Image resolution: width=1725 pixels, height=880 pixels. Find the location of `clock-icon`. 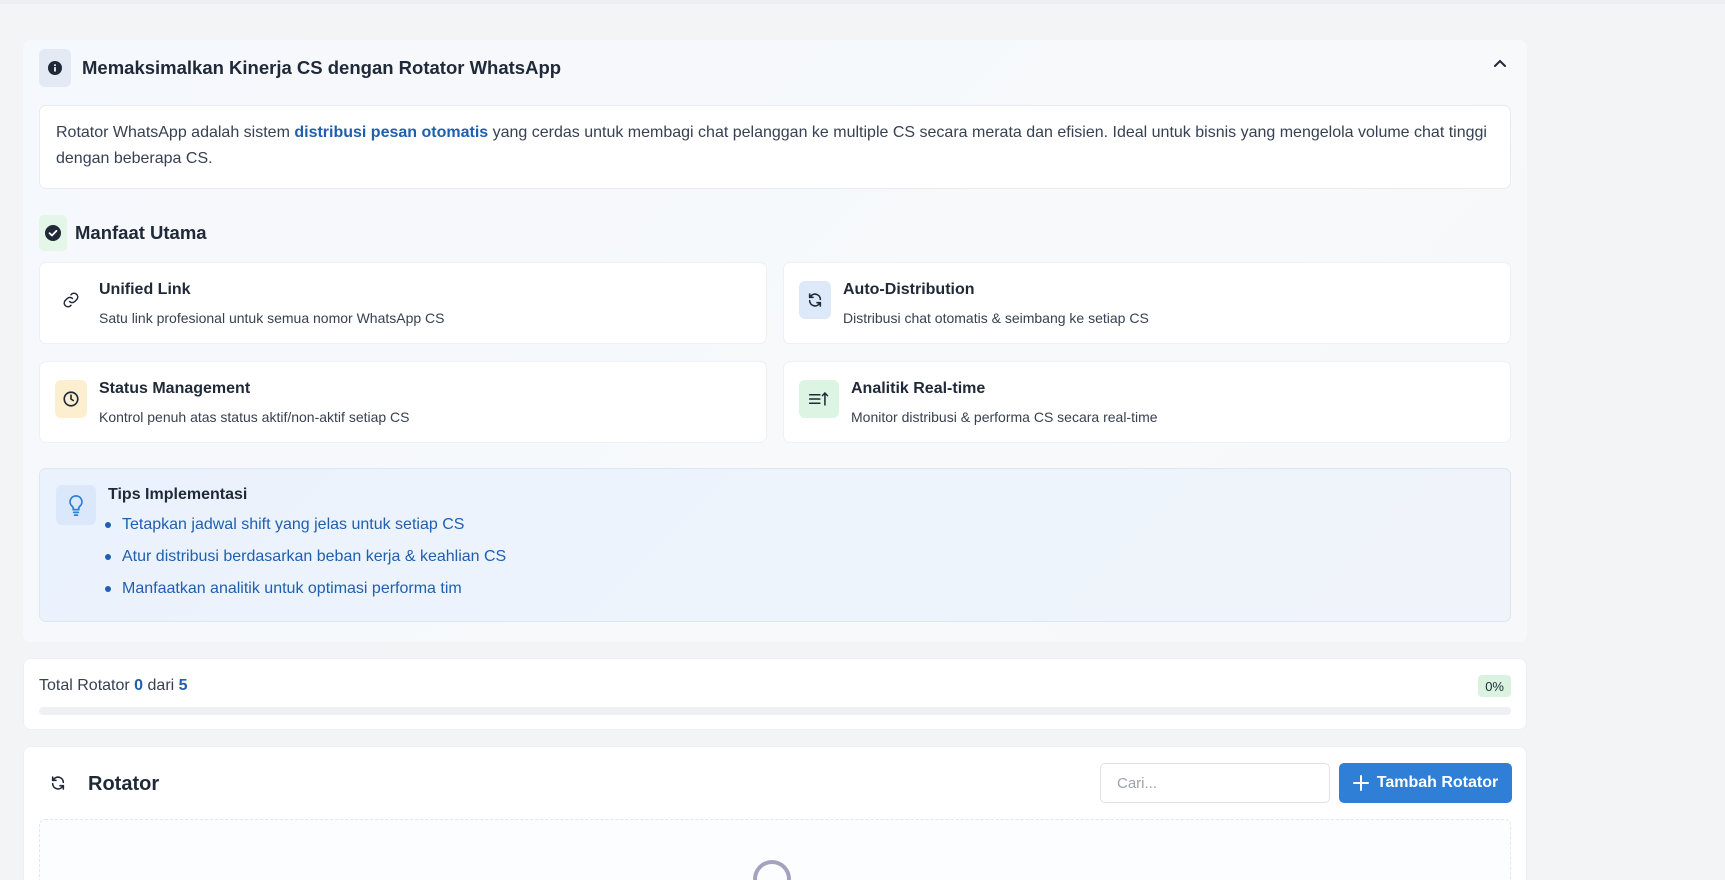

clock-icon is located at coordinates (71, 399).